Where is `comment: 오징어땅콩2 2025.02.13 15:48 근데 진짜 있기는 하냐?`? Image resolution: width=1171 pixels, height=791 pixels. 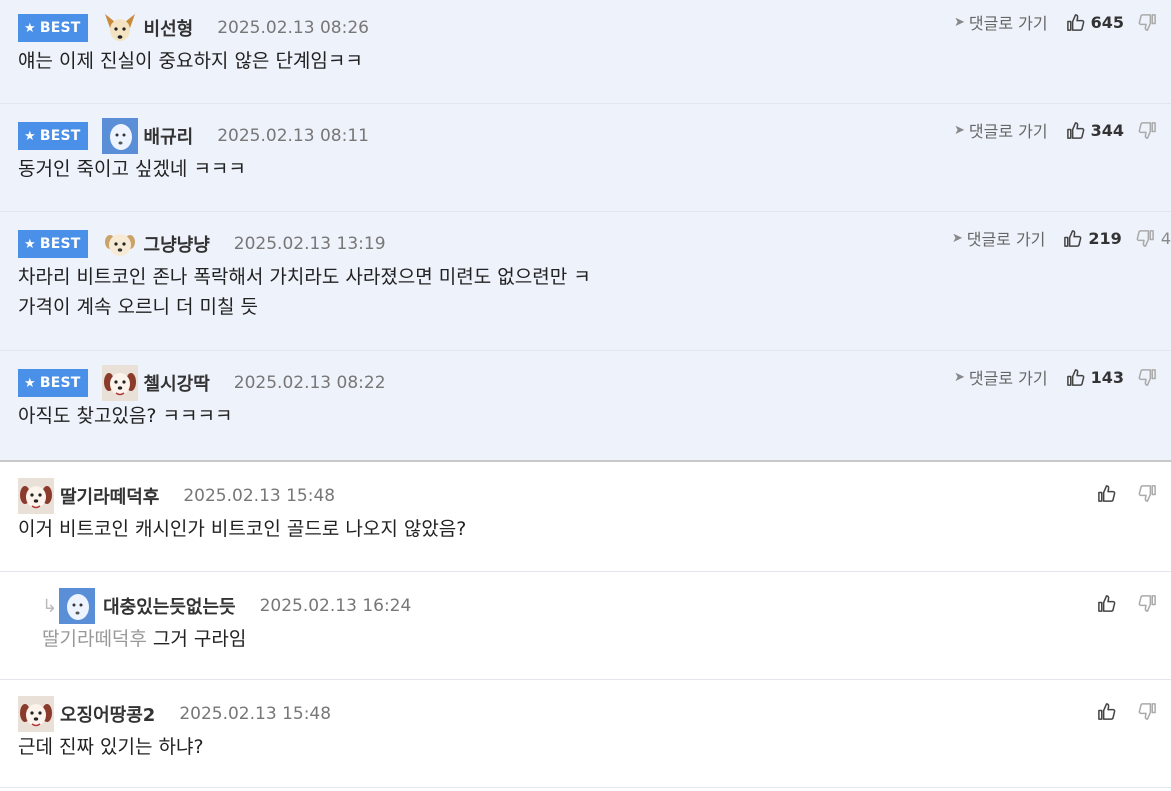
comment: 오징어땅콩2 2025.02.13 15:48 근데 진짜 있기는 하냐? is located at coordinates (585, 734).